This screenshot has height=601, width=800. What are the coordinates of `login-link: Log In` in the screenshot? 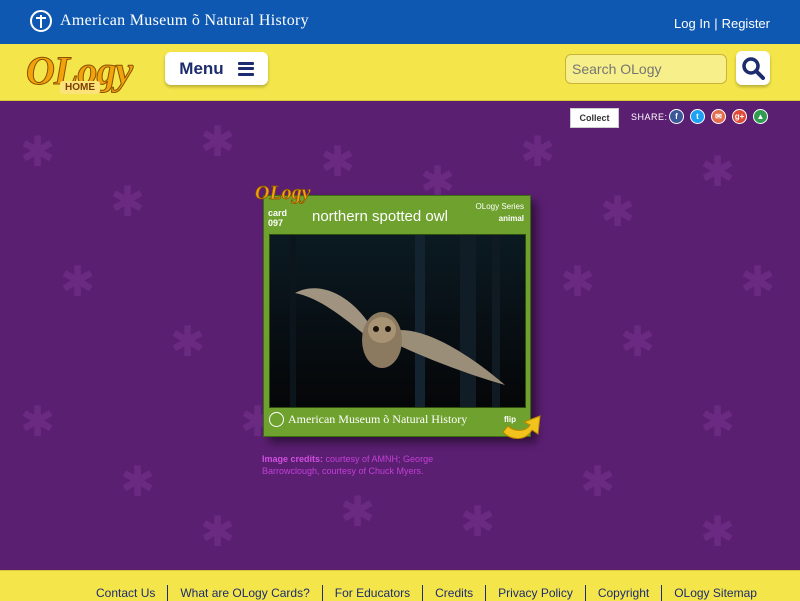 It's located at (692, 23).